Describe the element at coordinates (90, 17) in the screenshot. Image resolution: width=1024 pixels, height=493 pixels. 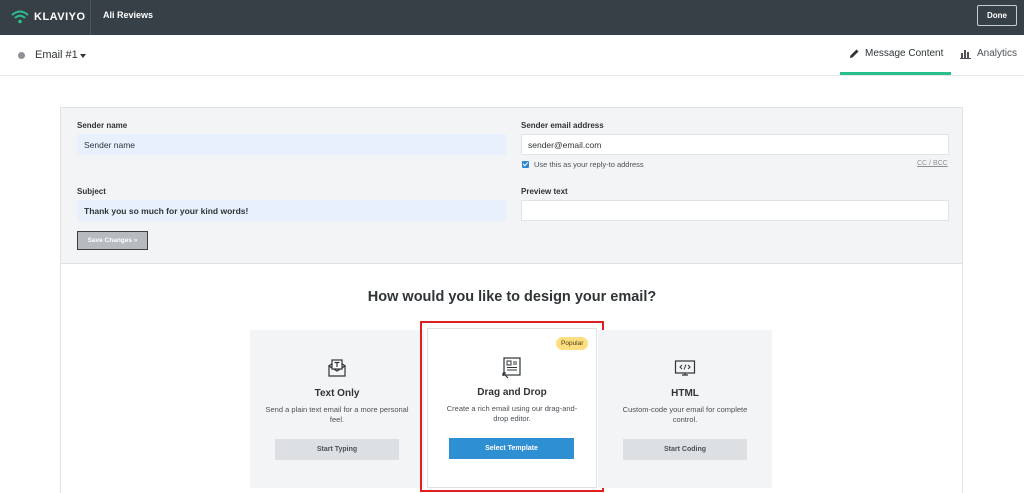
I see `top-divider` at that location.